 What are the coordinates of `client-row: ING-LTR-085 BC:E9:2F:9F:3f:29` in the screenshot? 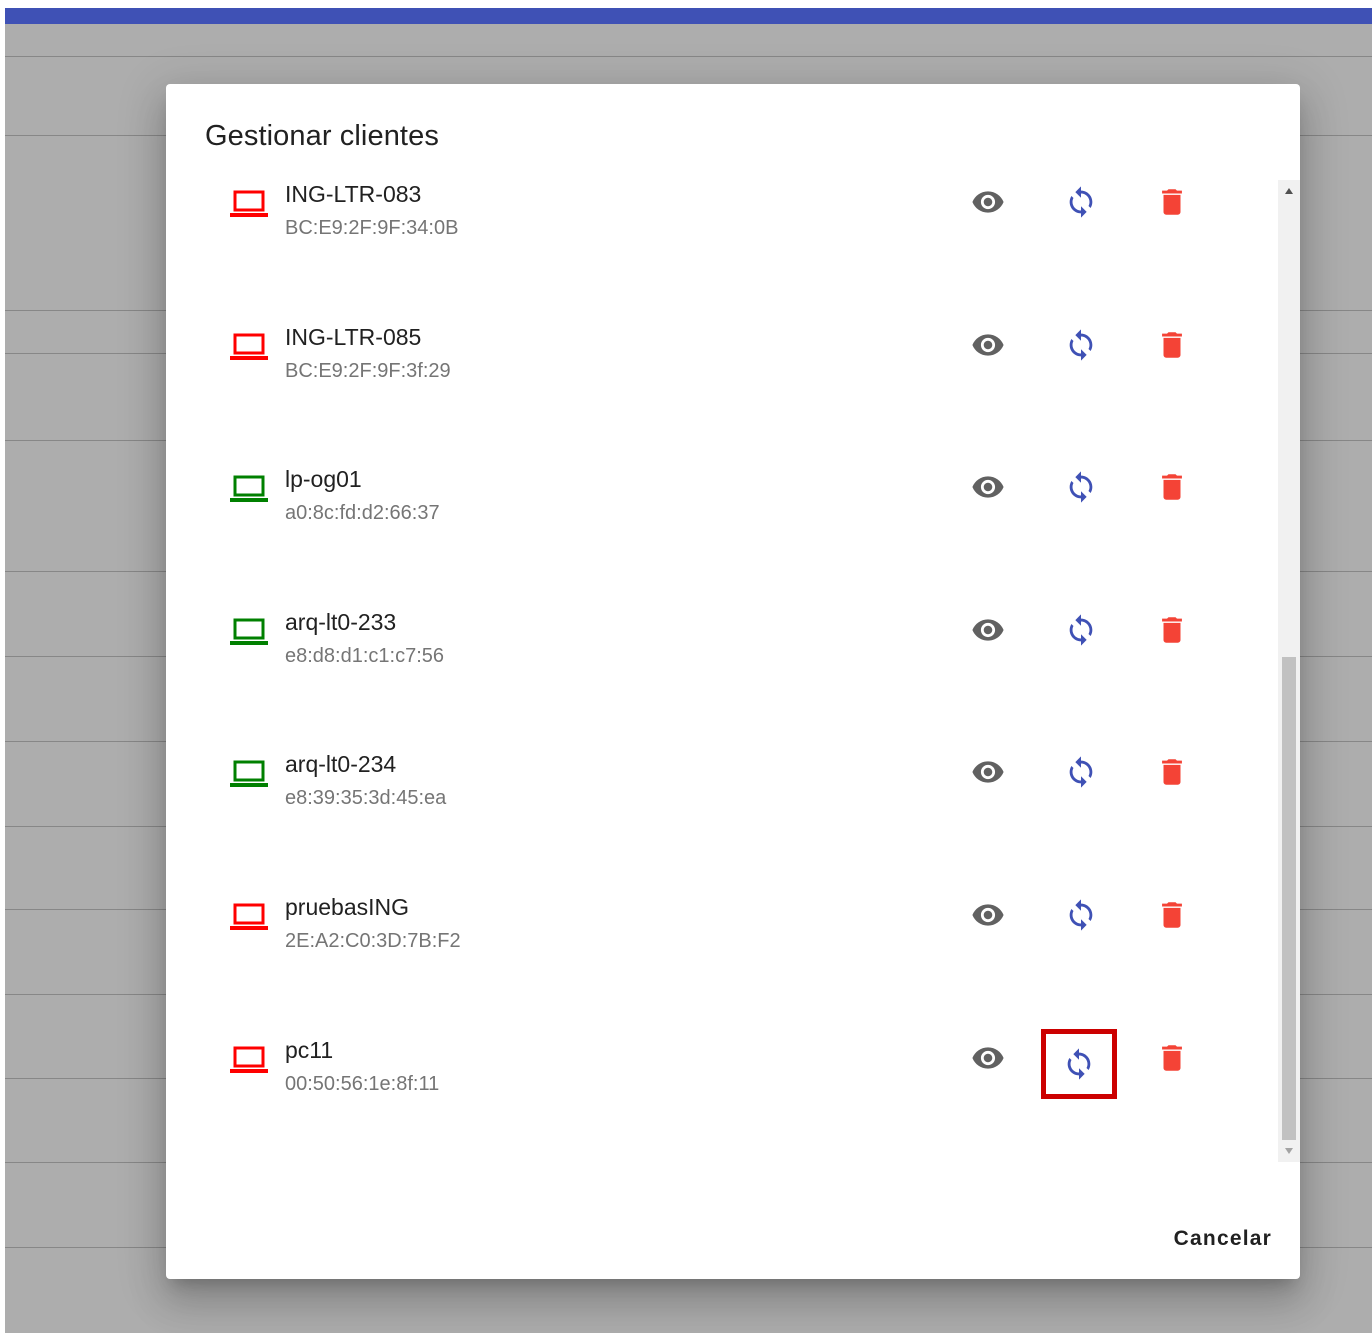 It's located at (716, 390).